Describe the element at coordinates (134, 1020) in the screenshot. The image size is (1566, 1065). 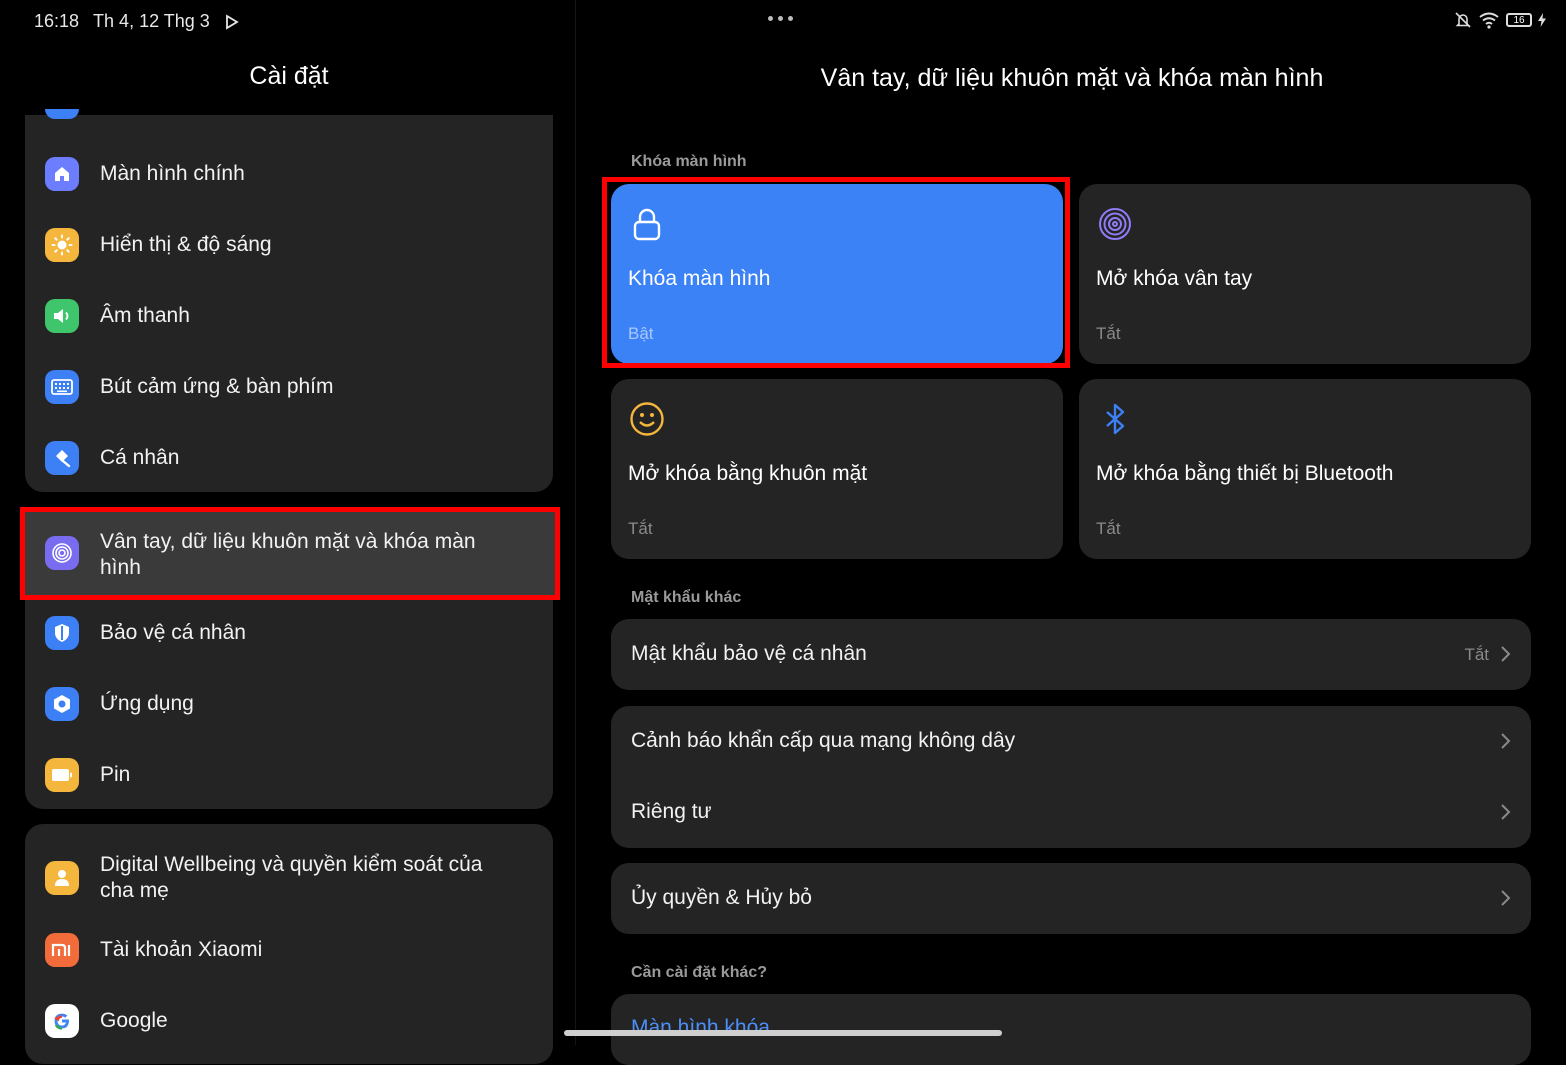
I see `settings-item-label: Google` at that location.